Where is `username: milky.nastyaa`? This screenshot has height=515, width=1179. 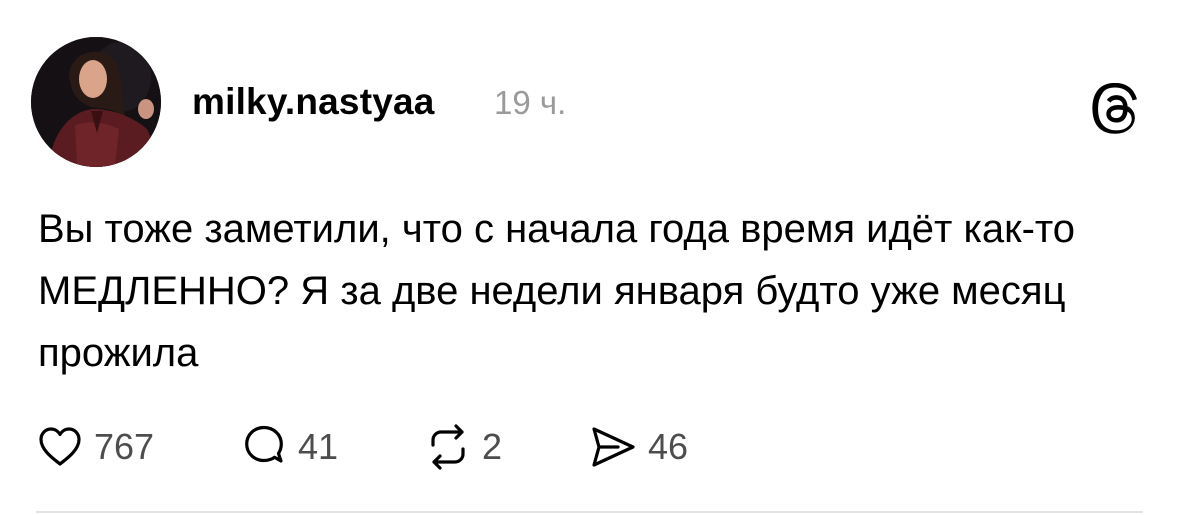 username: milky.nastyaa is located at coordinates (313, 102).